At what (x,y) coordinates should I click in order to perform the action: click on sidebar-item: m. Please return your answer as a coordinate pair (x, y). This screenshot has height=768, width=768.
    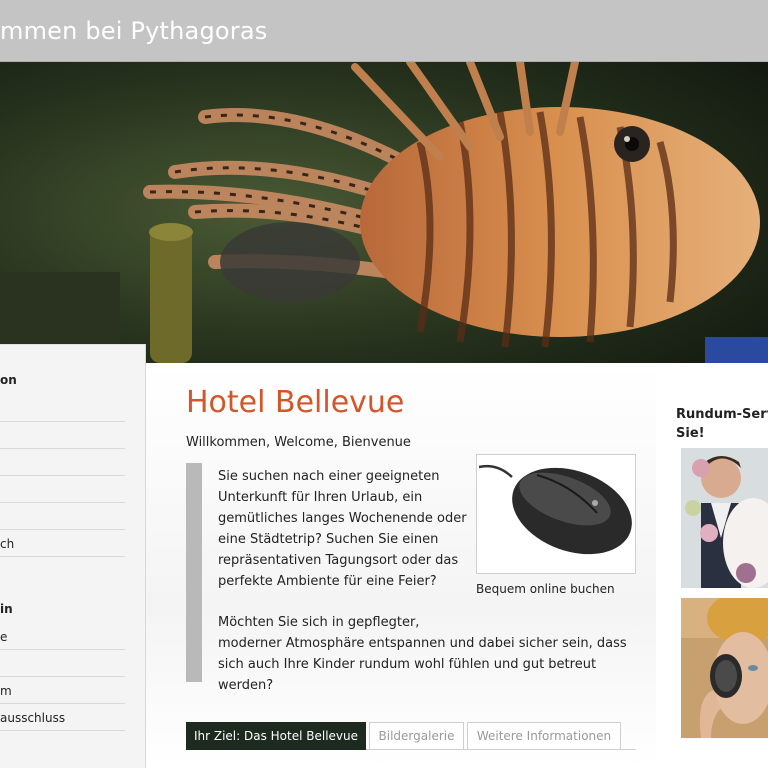
    Looking at the image, I should click on (62, 690).